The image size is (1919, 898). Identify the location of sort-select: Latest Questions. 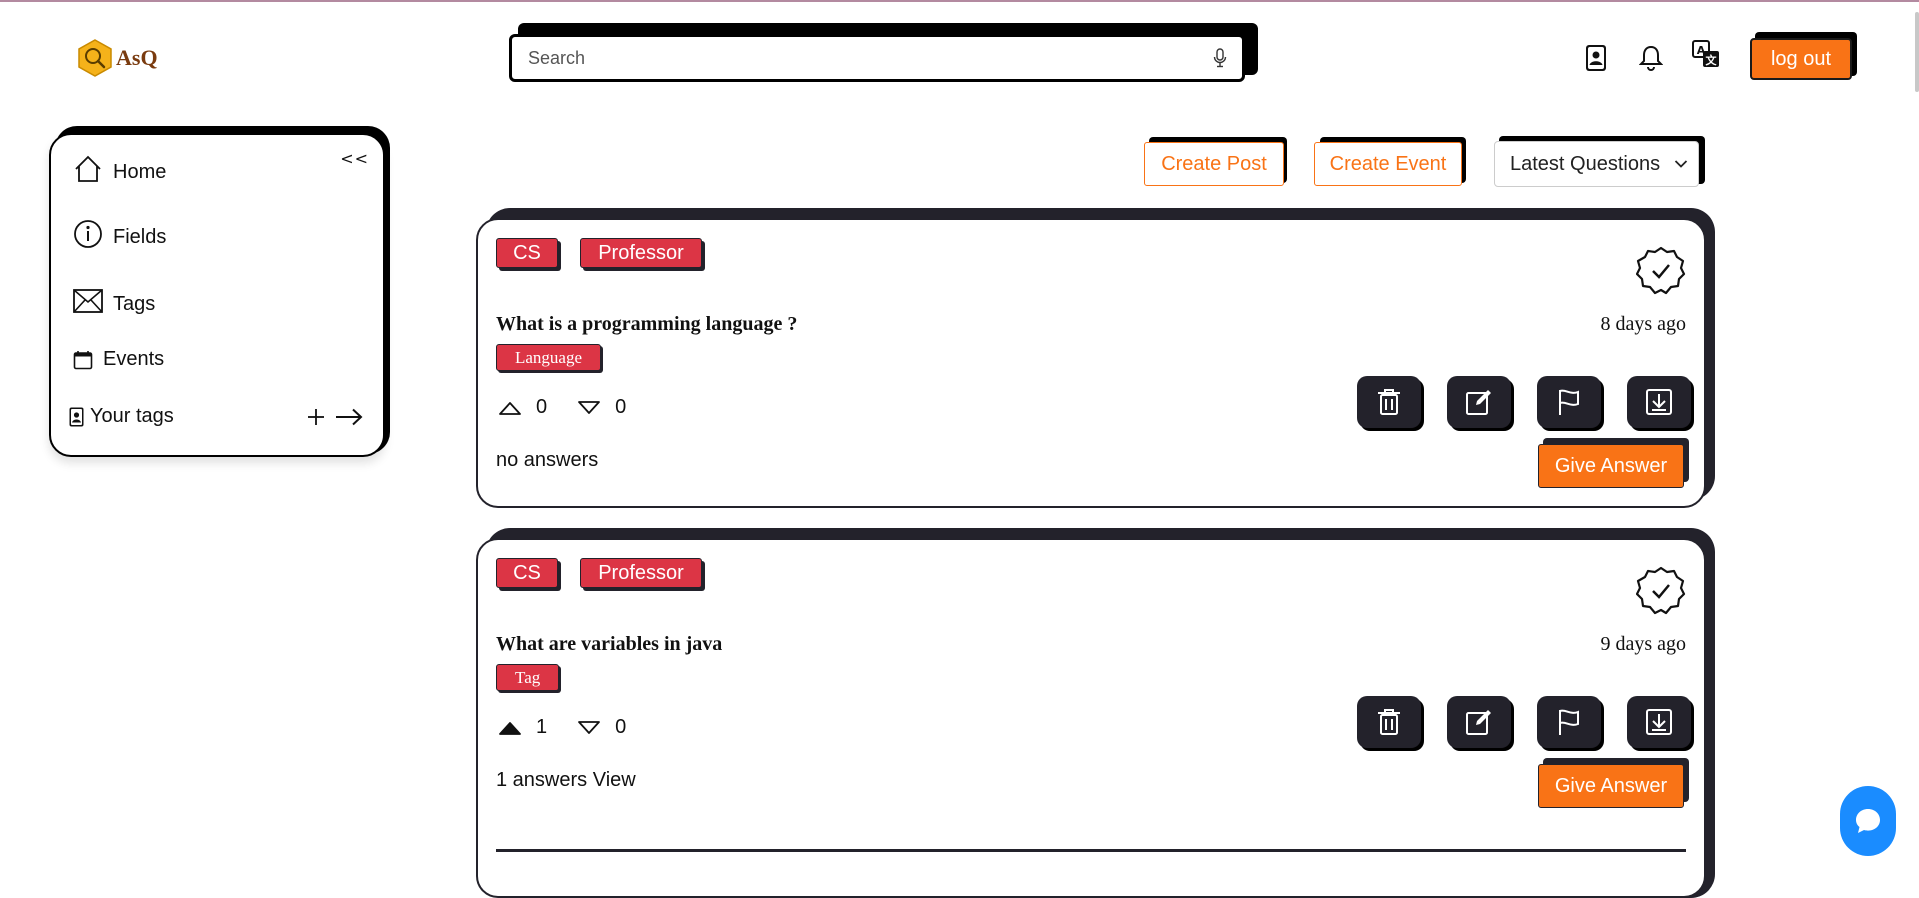
(1596, 164).